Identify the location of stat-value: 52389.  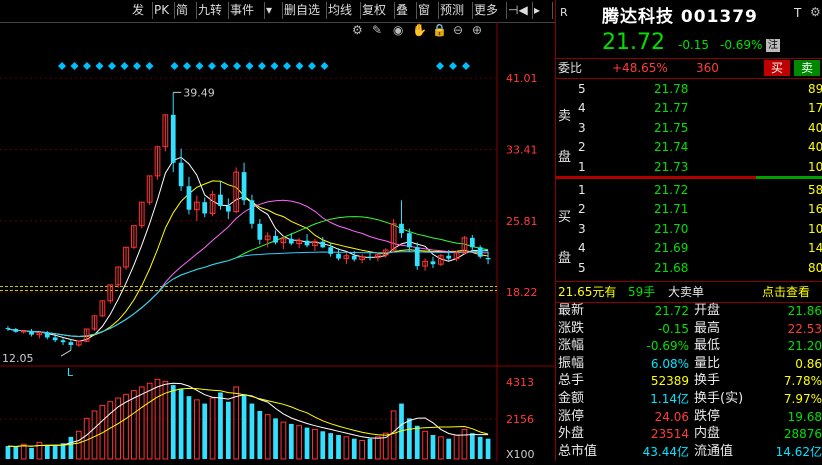
(669, 381).